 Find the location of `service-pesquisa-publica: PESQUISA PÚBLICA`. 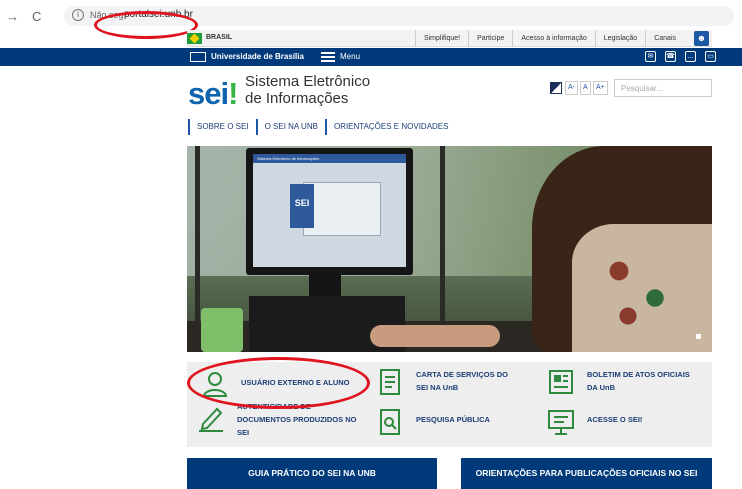

service-pesquisa-publica: PESQUISA PÚBLICA is located at coordinates (456, 422).